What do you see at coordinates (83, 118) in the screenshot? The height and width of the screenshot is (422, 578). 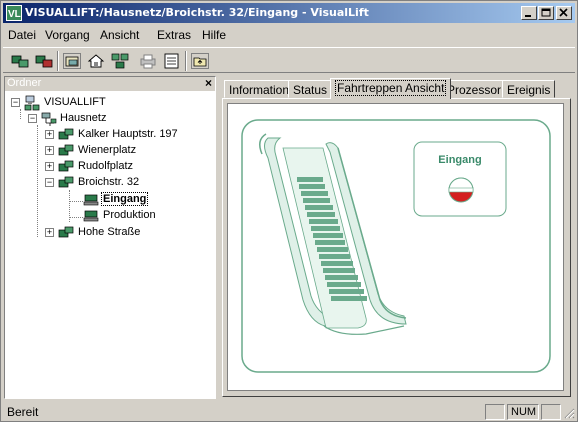 I see `tree-item-label: Hausnetz` at bounding box center [83, 118].